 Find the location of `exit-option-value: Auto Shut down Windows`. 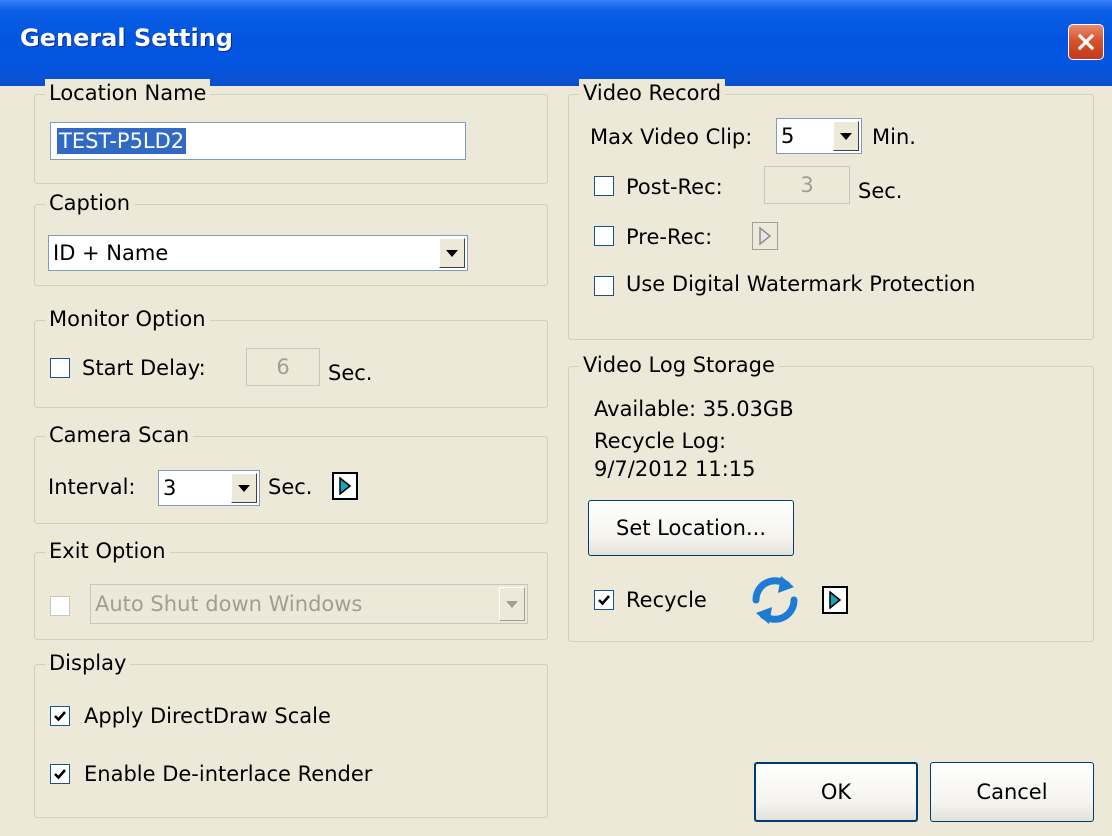

exit-option-value: Auto Shut down Windows is located at coordinates (229, 604).